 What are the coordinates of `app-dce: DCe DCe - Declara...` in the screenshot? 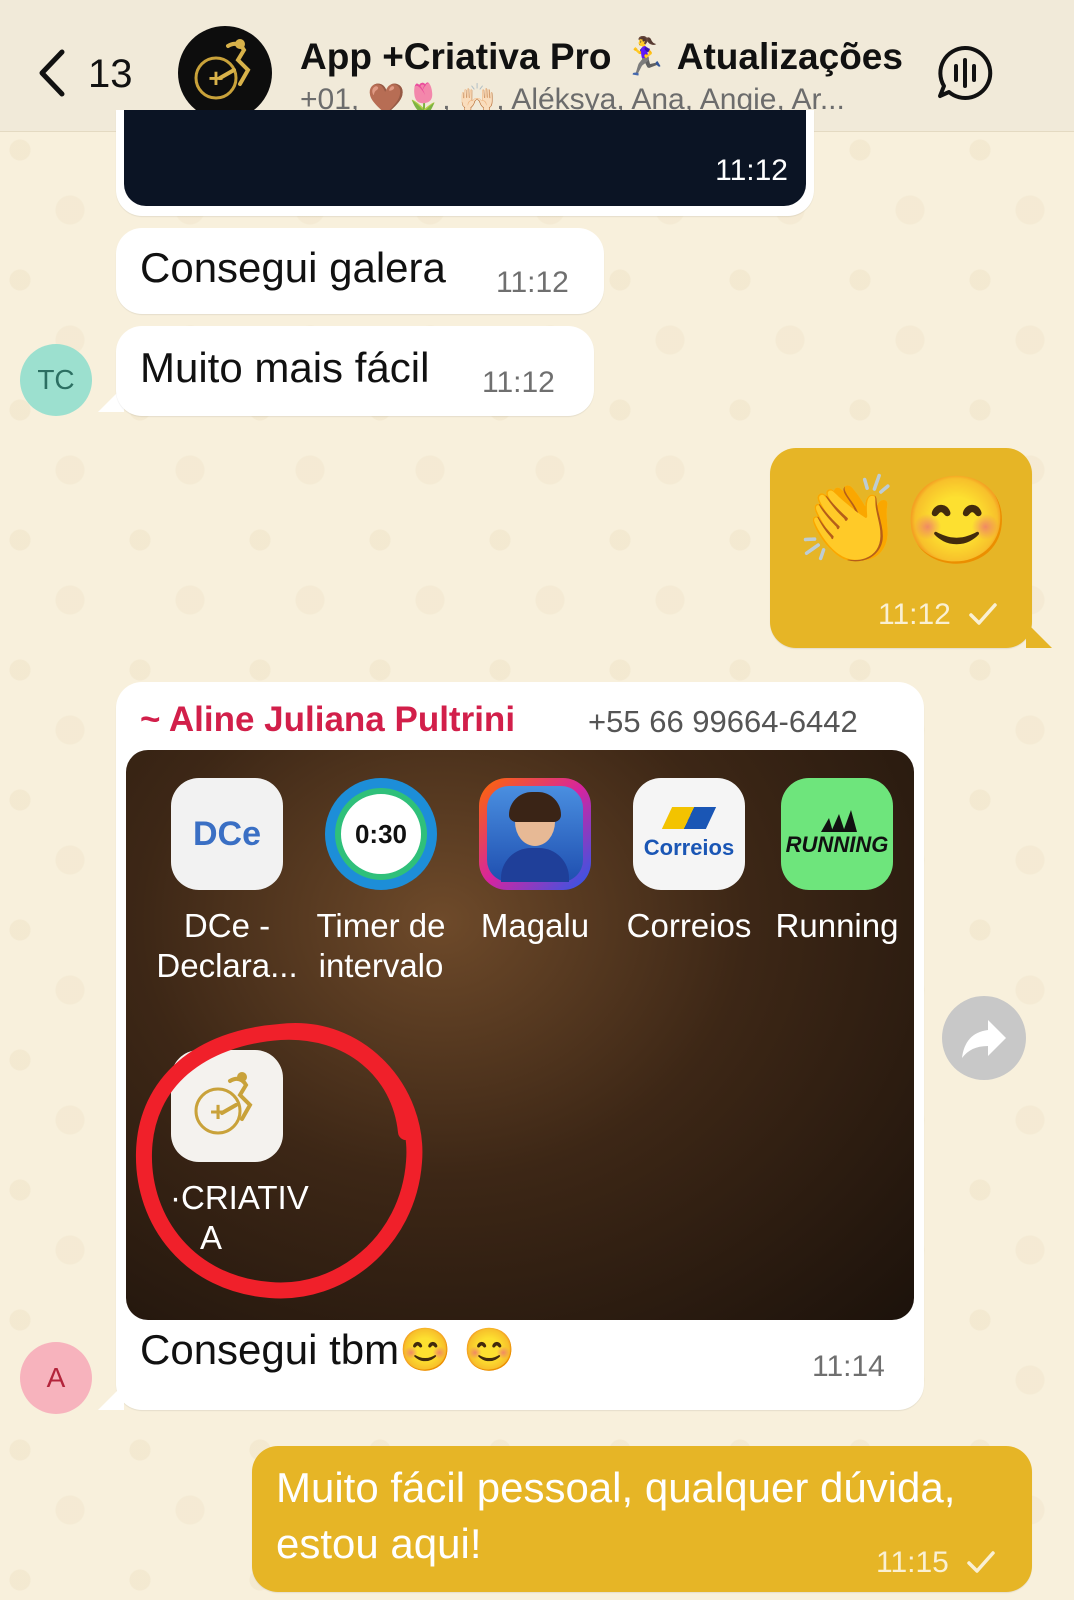 It's located at (227, 882).